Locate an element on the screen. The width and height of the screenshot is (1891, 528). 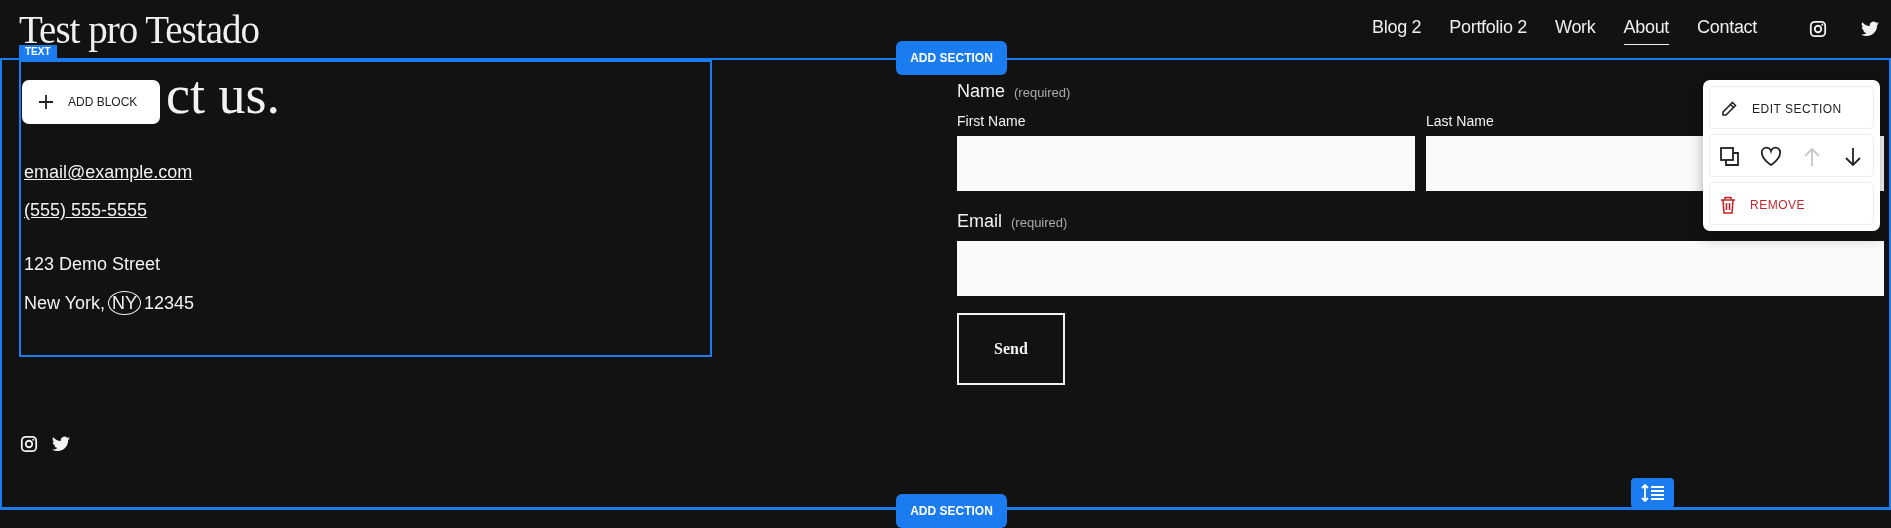
add-block-button: ADD BLOCK is located at coordinates (91, 102).